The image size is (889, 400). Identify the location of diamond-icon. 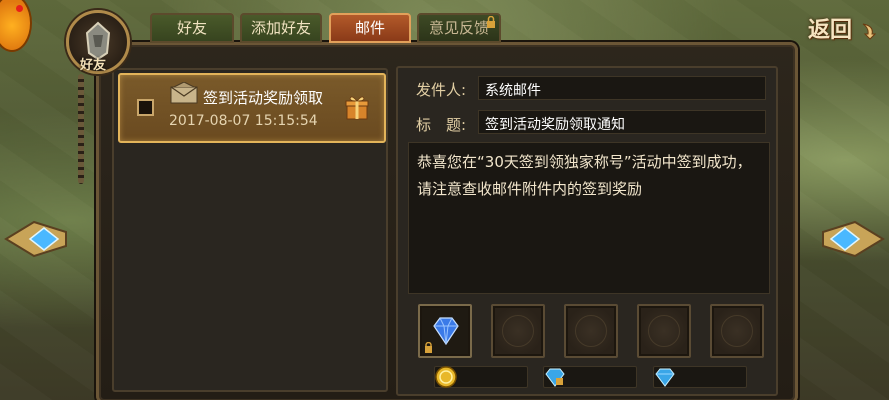
(665, 377).